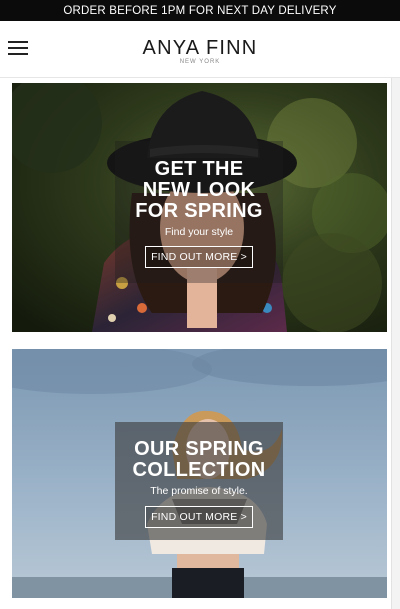  I want to click on logo-tagline: NEW YORK, so click(200, 62).